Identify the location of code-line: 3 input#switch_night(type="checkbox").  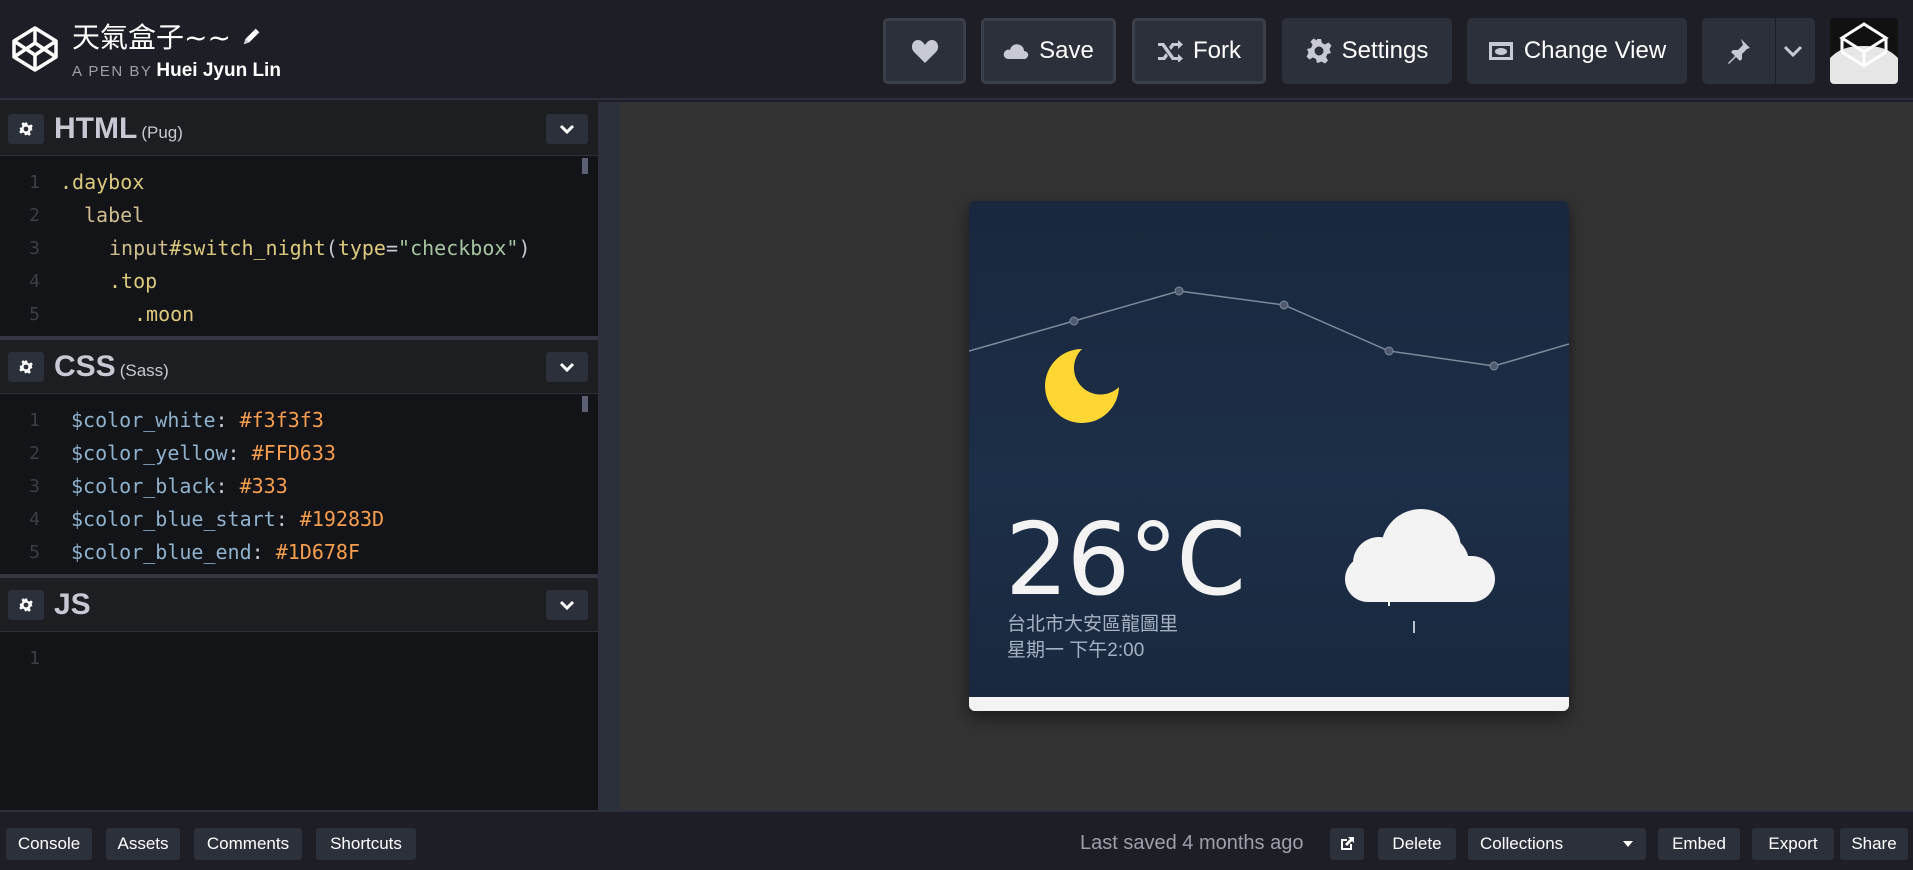
(299, 248).